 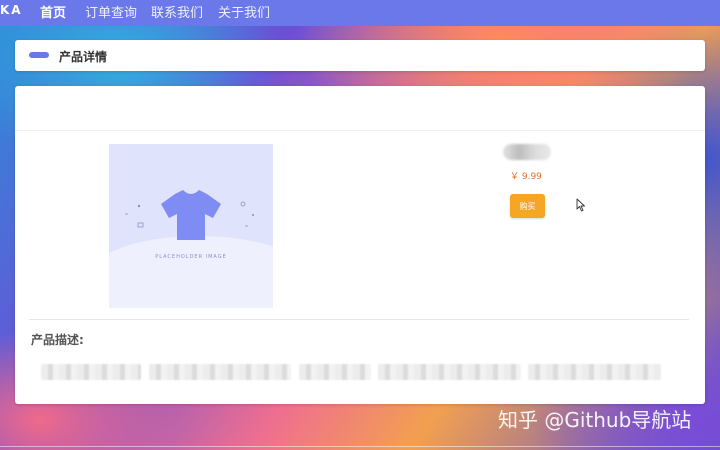 I want to click on nav-item-order-query: 订单查询, so click(x=111, y=11).